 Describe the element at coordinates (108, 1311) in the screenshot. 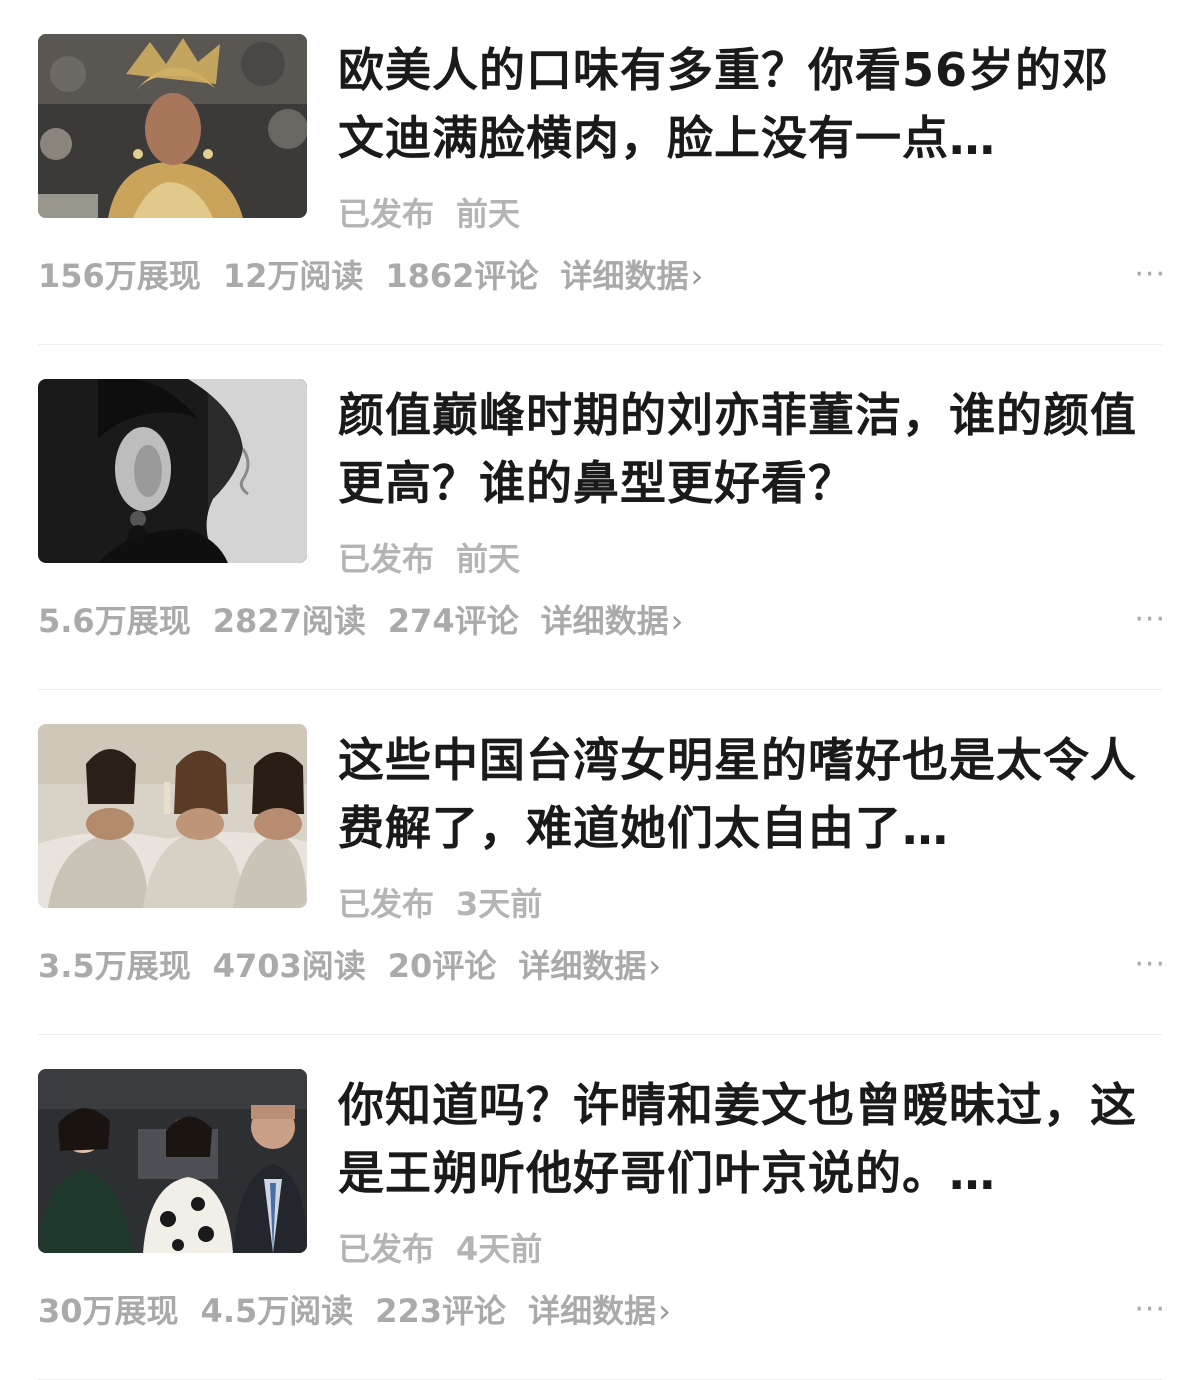

I see `impressions-count: 30万展现` at that location.